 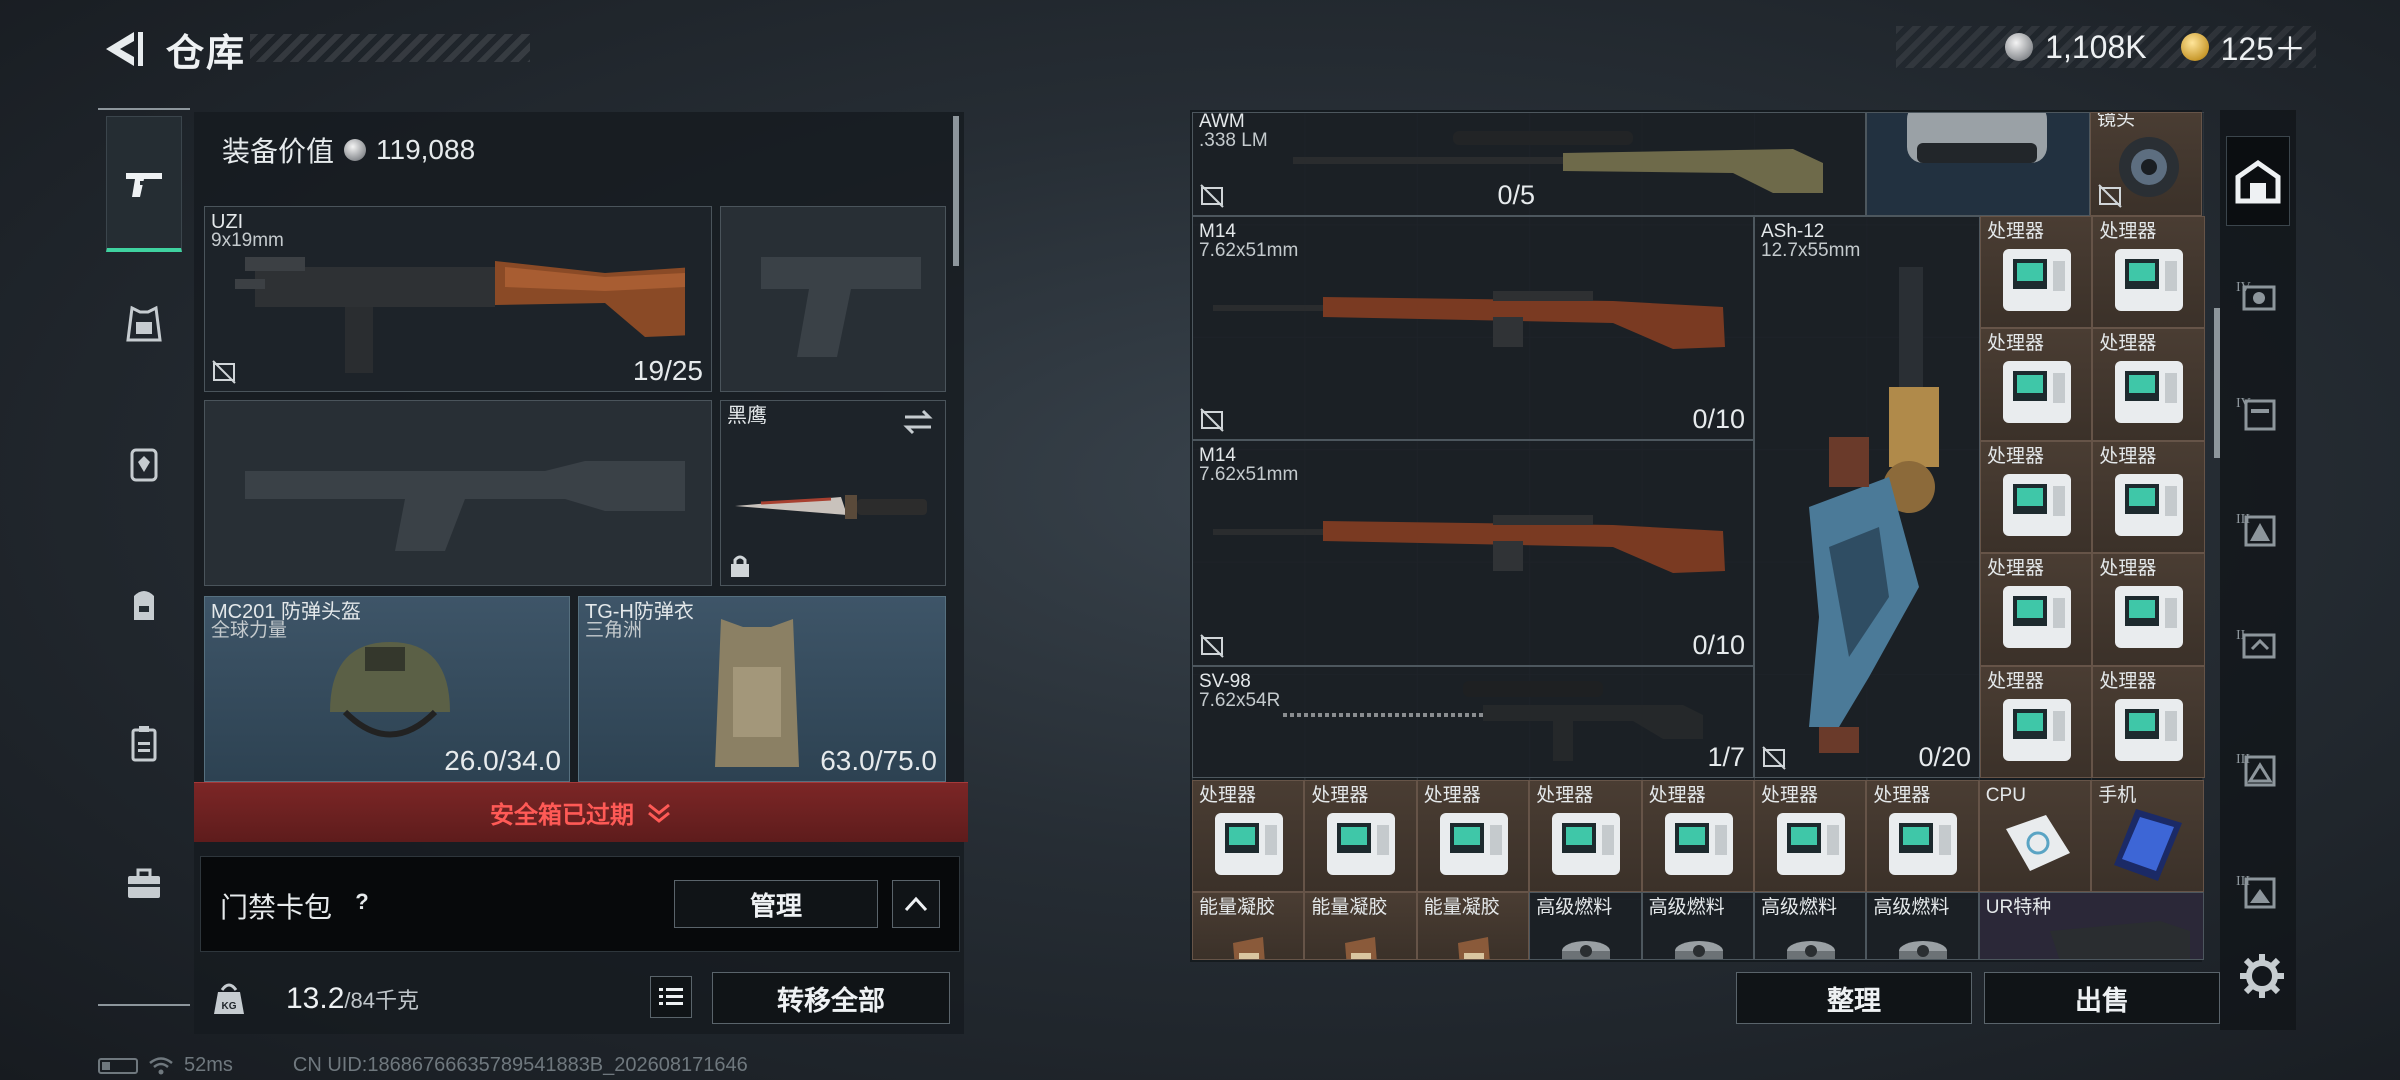 What do you see at coordinates (2035, 836) in the screenshot?
I see `stash-item-cpu: CPU` at bounding box center [2035, 836].